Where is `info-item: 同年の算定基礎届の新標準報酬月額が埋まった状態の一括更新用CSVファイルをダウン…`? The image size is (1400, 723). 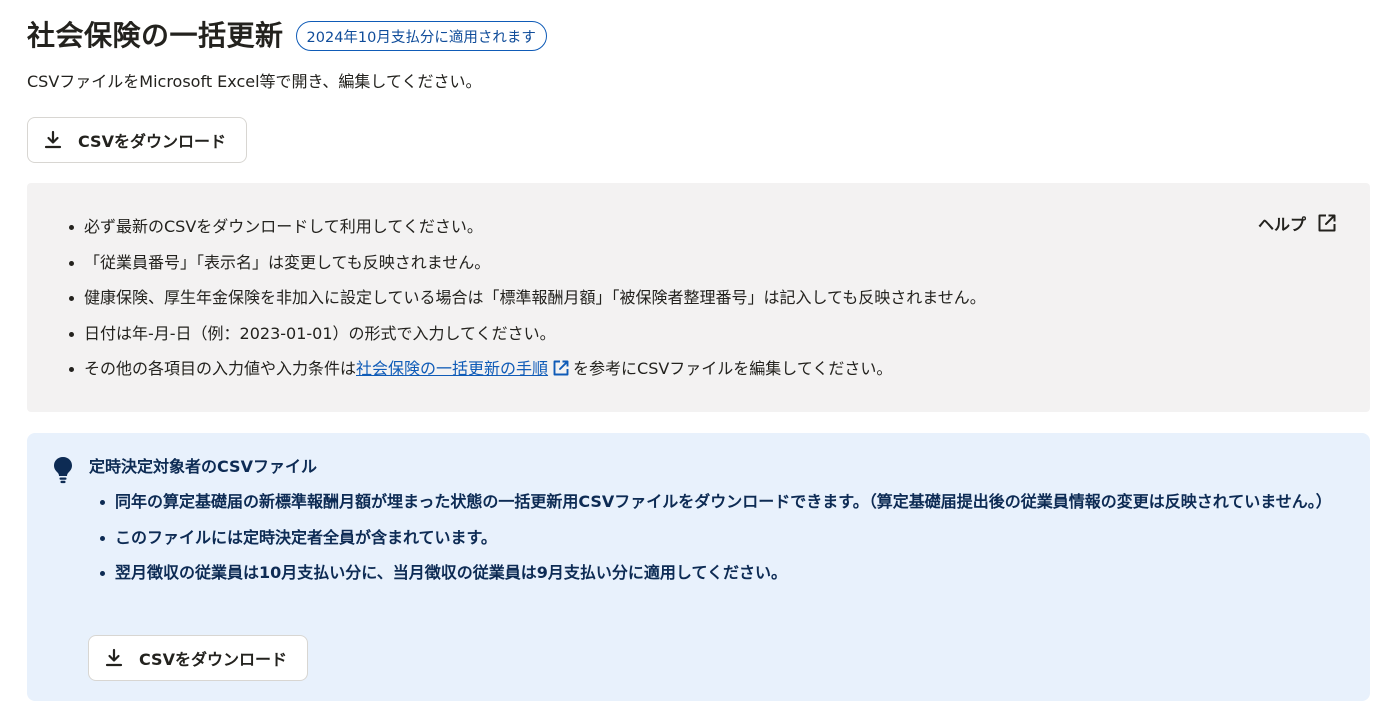 info-item: 同年の算定基礎届の新標準報酬月額が埋まった状態の一括更新用CSVファイルをダウン… is located at coordinates (723, 501).